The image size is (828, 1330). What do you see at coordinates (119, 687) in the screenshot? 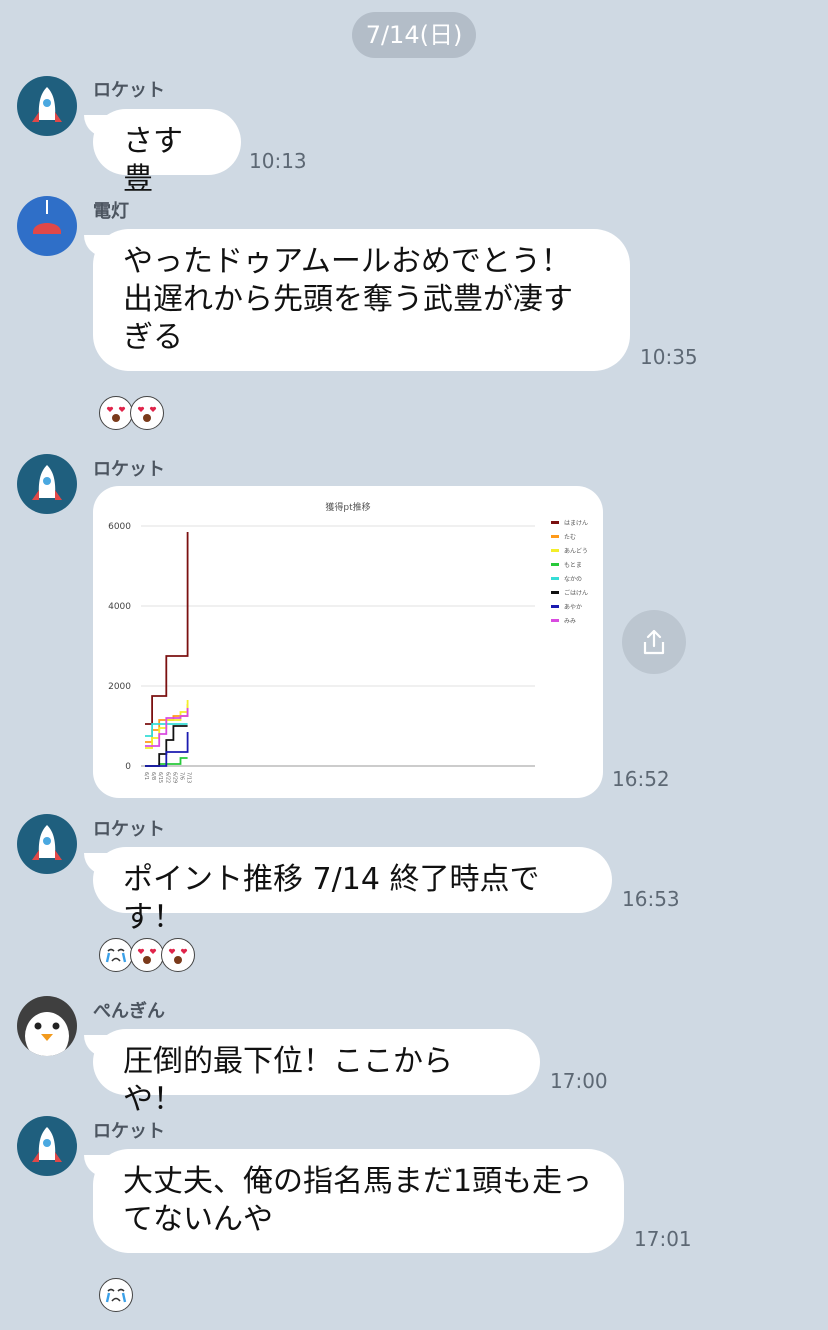
I see `y-tick-label: 2000` at bounding box center [119, 687].